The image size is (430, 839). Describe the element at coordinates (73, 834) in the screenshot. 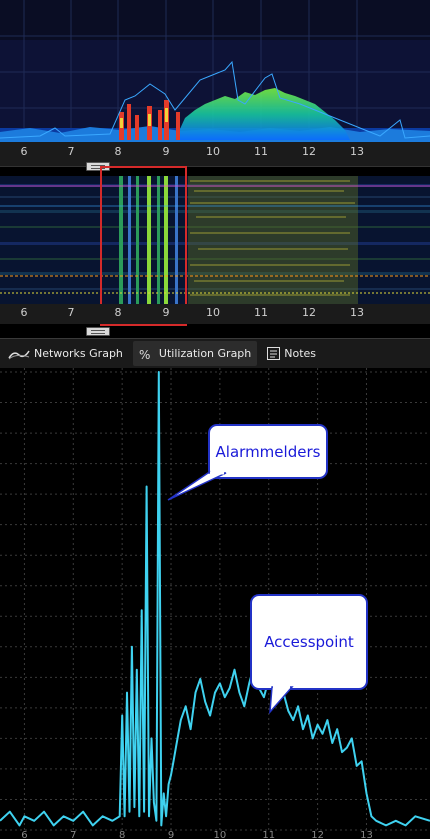

I see `x-tick-label: 7` at that location.